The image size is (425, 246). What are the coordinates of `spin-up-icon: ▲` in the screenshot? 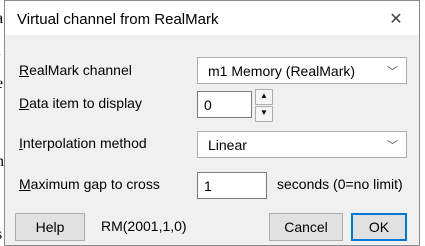 It's located at (264, 97).